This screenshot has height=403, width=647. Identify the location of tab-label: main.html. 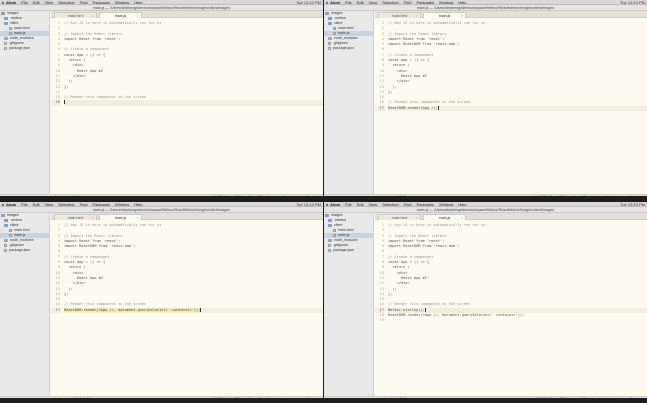
(75, 218).